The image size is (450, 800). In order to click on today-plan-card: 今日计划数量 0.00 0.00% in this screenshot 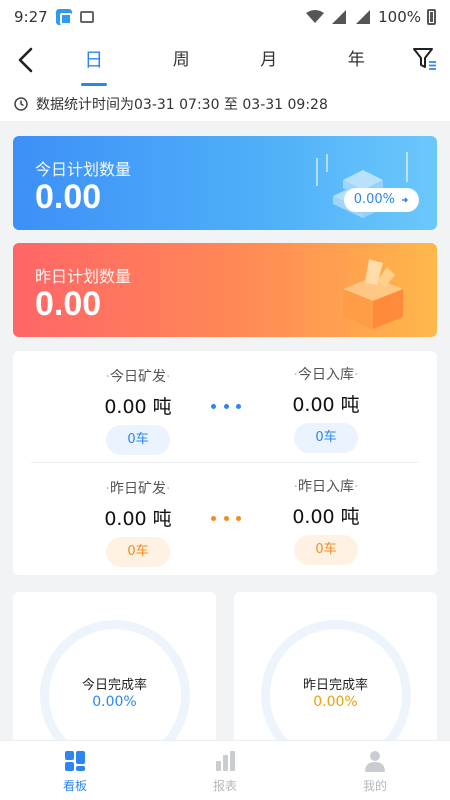, I will do `click(225, 183)`.